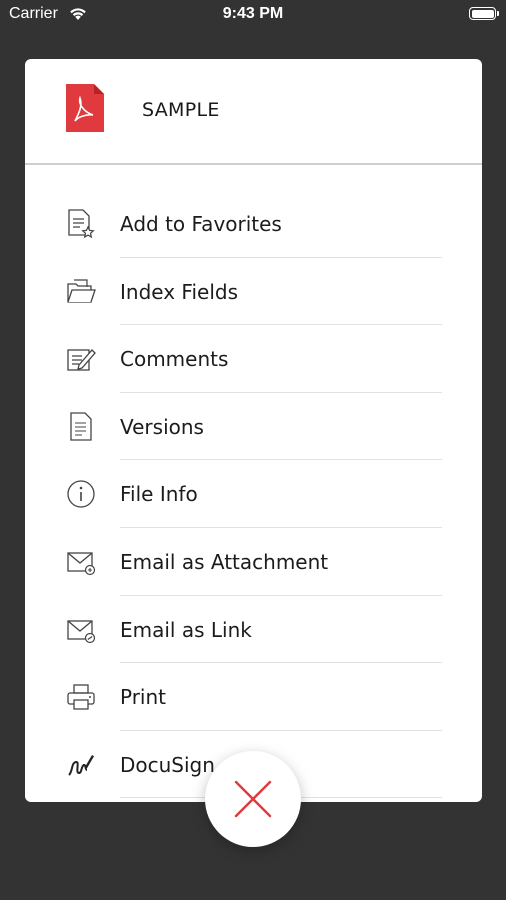 This screenshot has height=900, width=506. What do you see at coordinates (162, 426) in the screenshot?
I see `menu-item-label: Versions` at bounding box center [162, 426].